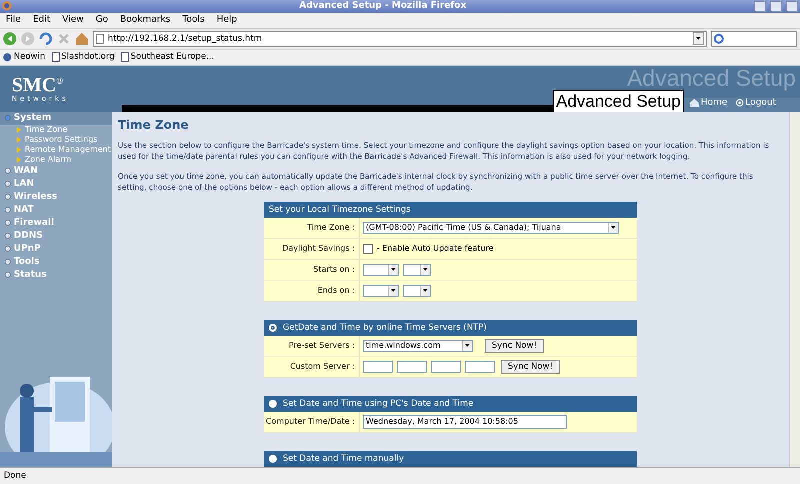  Describe the element at coordinates (754, 38) in the screenshot. I see `search-field` at that location.